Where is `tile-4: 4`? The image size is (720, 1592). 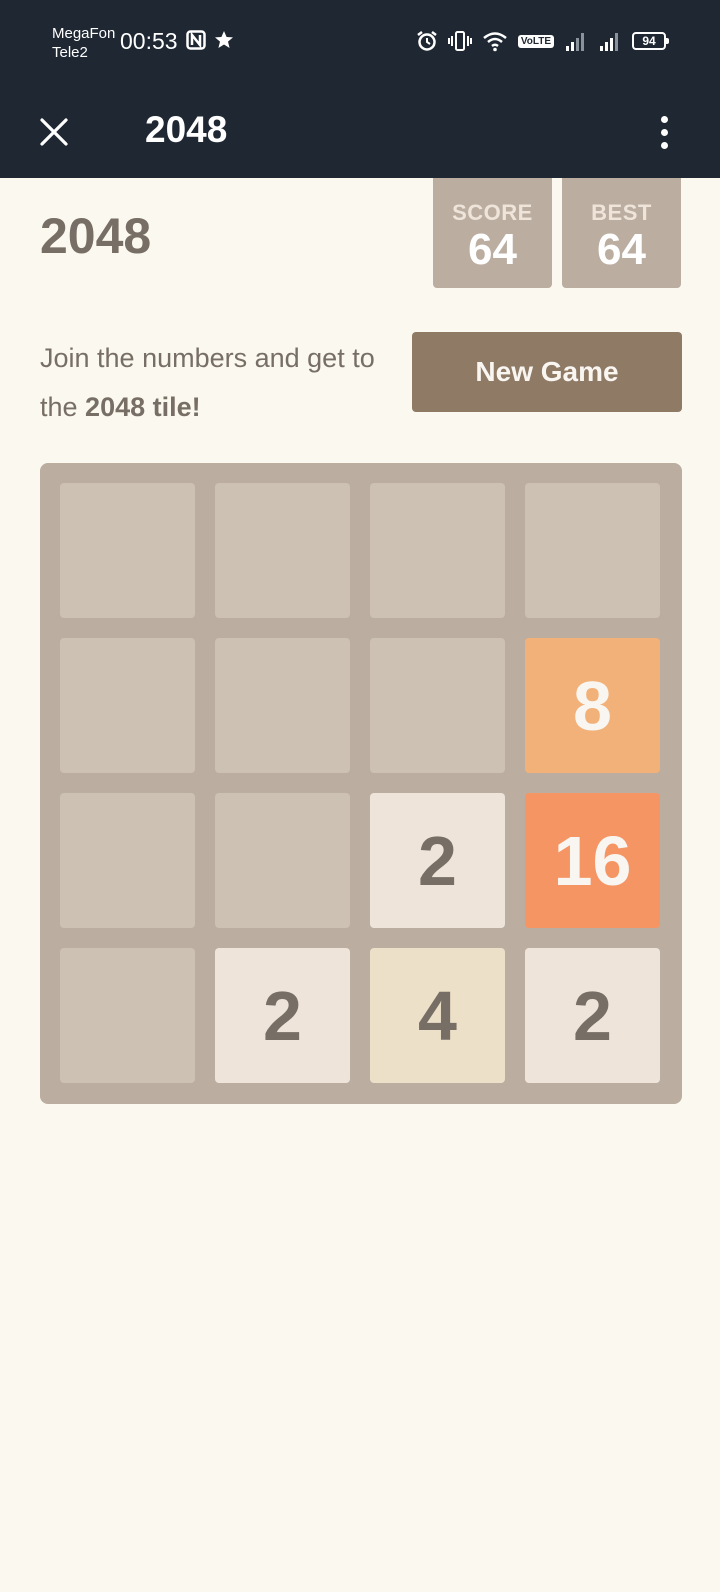
tile-4: 4 is located at coordinates (437, 1015).